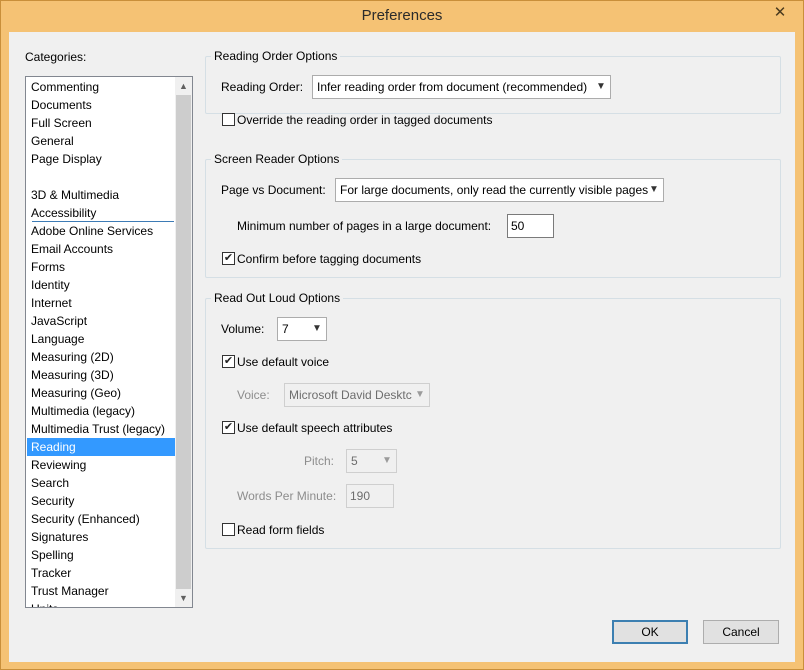 This screenshot has width=804, height=670. Describe the element at coordinates (101, 483) in the screenshot. I see `category-item: Search` at that location.